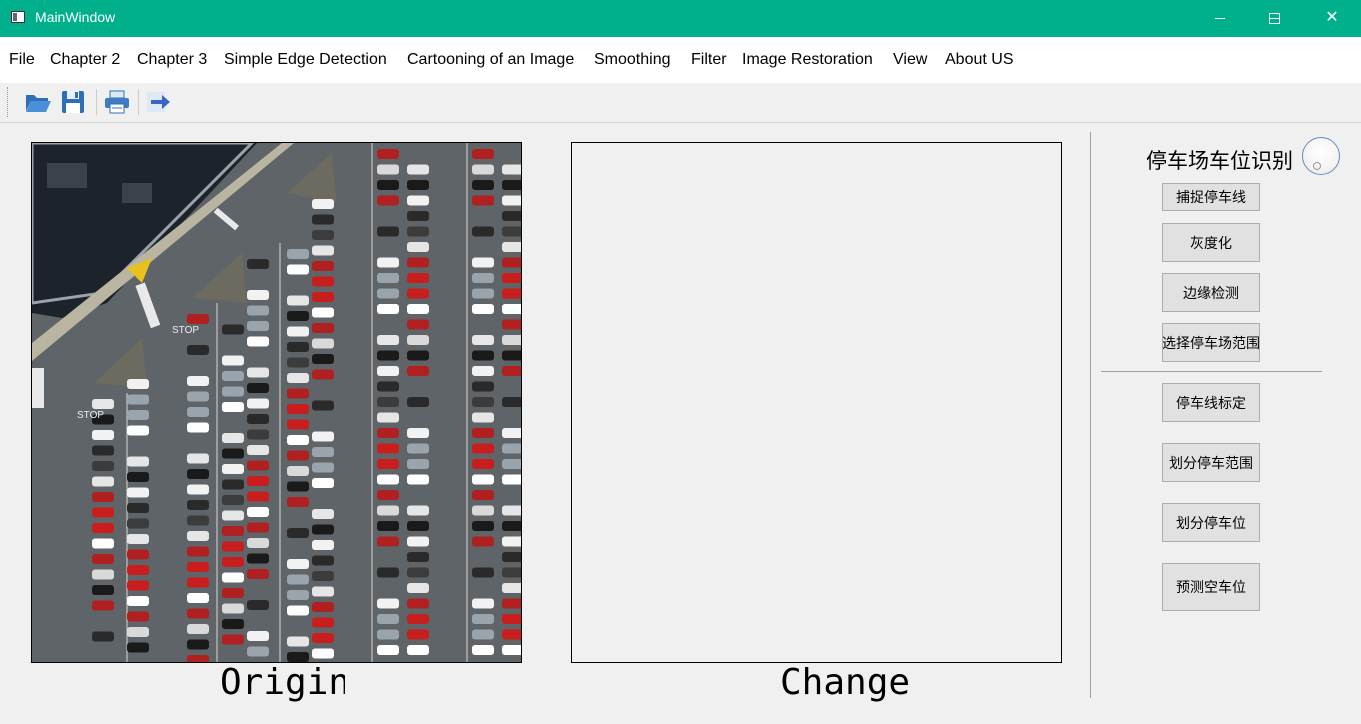 The image size is (1361, 724). I want to click on maximize-button, so click(1274, 18).